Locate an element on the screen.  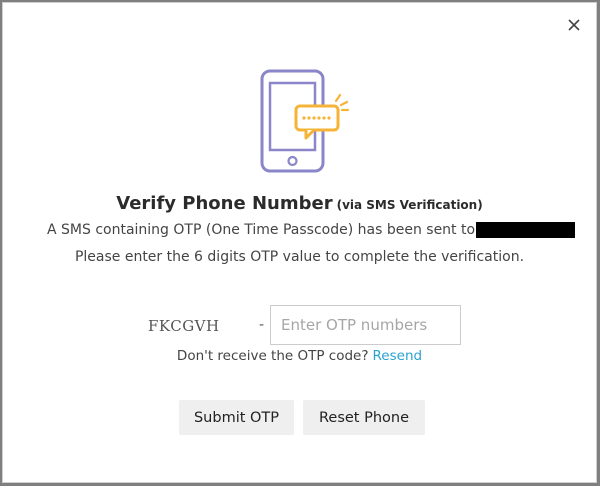
submit-otp-button: Submit OTP is located at coordinates (236, 417).